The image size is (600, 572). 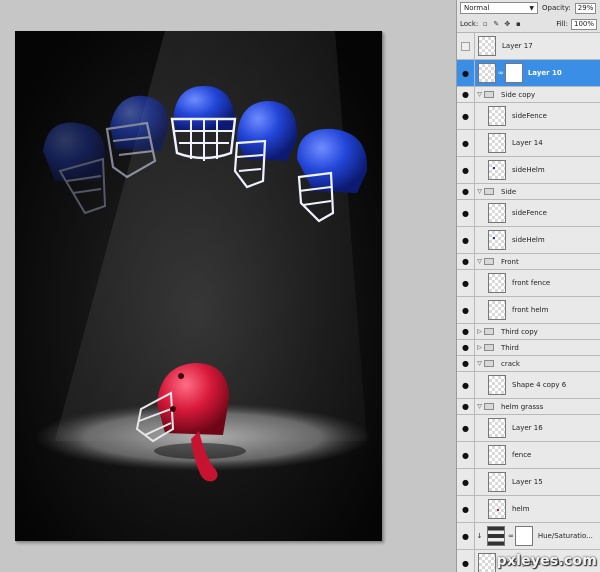 I want to click on group-name: crack, so click(x=510, y=363).